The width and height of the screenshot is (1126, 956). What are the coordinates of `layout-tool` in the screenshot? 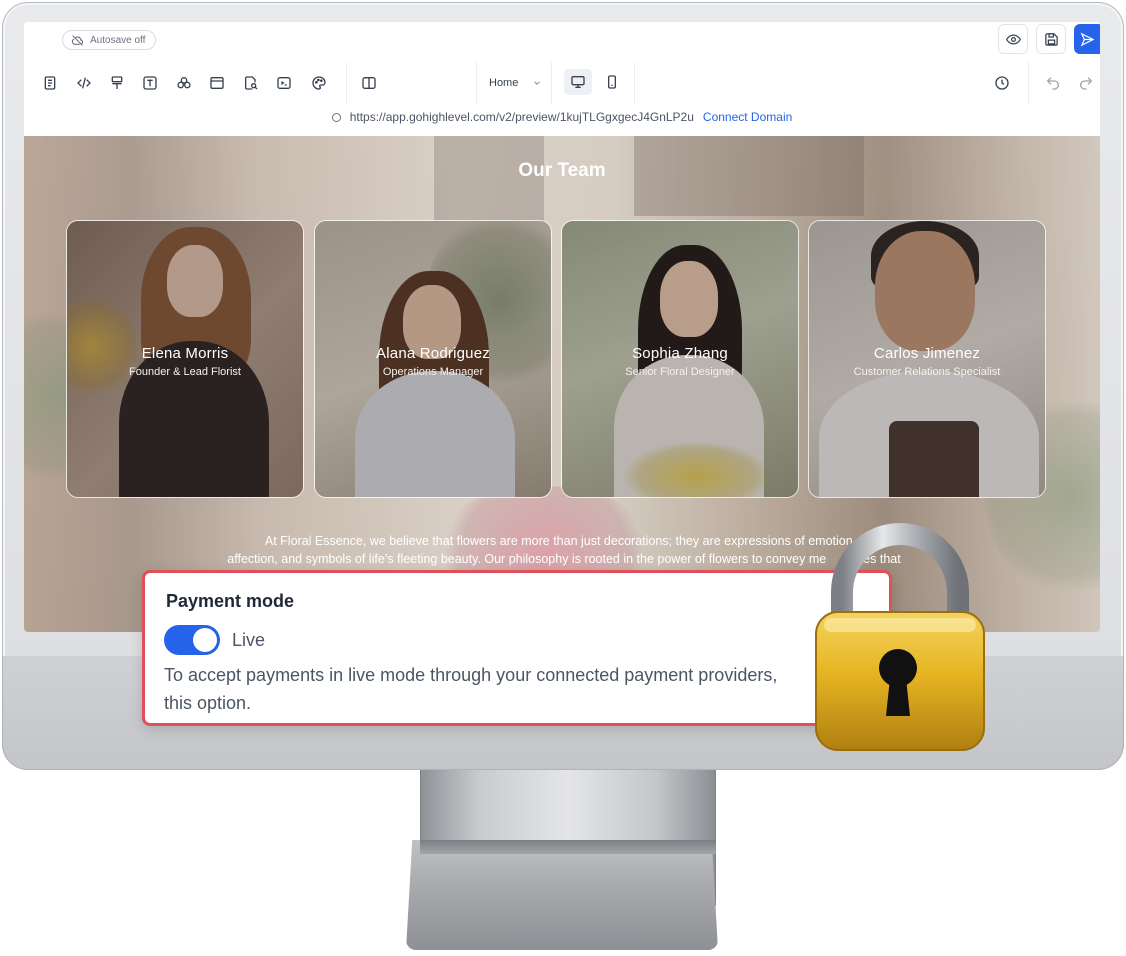 It's located at (217, 83).